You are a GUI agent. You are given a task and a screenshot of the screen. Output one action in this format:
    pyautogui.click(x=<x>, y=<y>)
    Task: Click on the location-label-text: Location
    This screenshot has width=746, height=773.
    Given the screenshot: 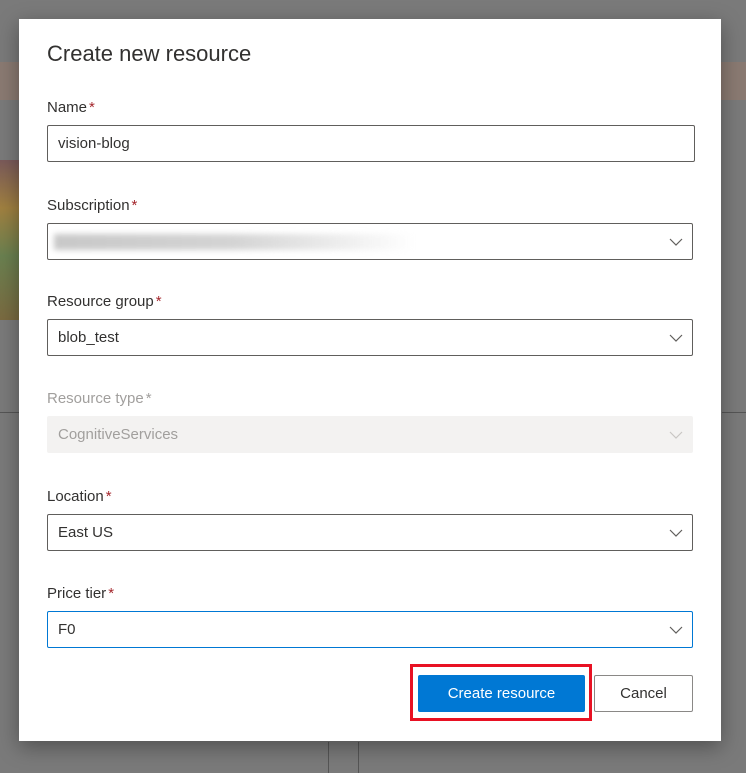 What is the action you would take?
    pyautogui.click(x=75, y=496)
    